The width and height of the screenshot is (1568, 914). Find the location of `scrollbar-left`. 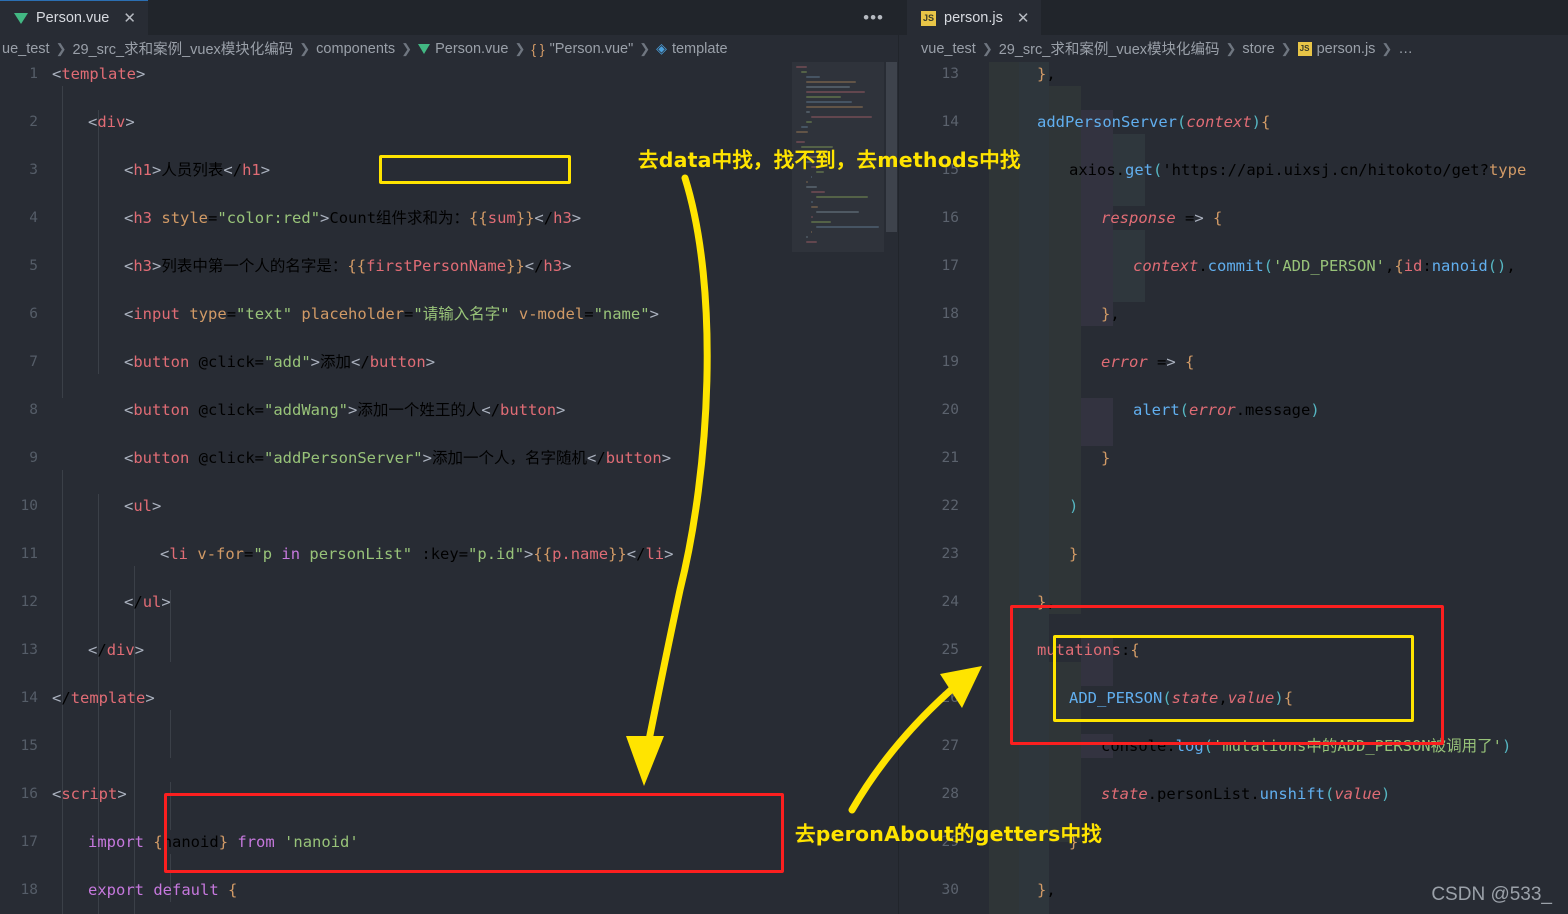

scrollbar-left is located at coordinates (891, 488).